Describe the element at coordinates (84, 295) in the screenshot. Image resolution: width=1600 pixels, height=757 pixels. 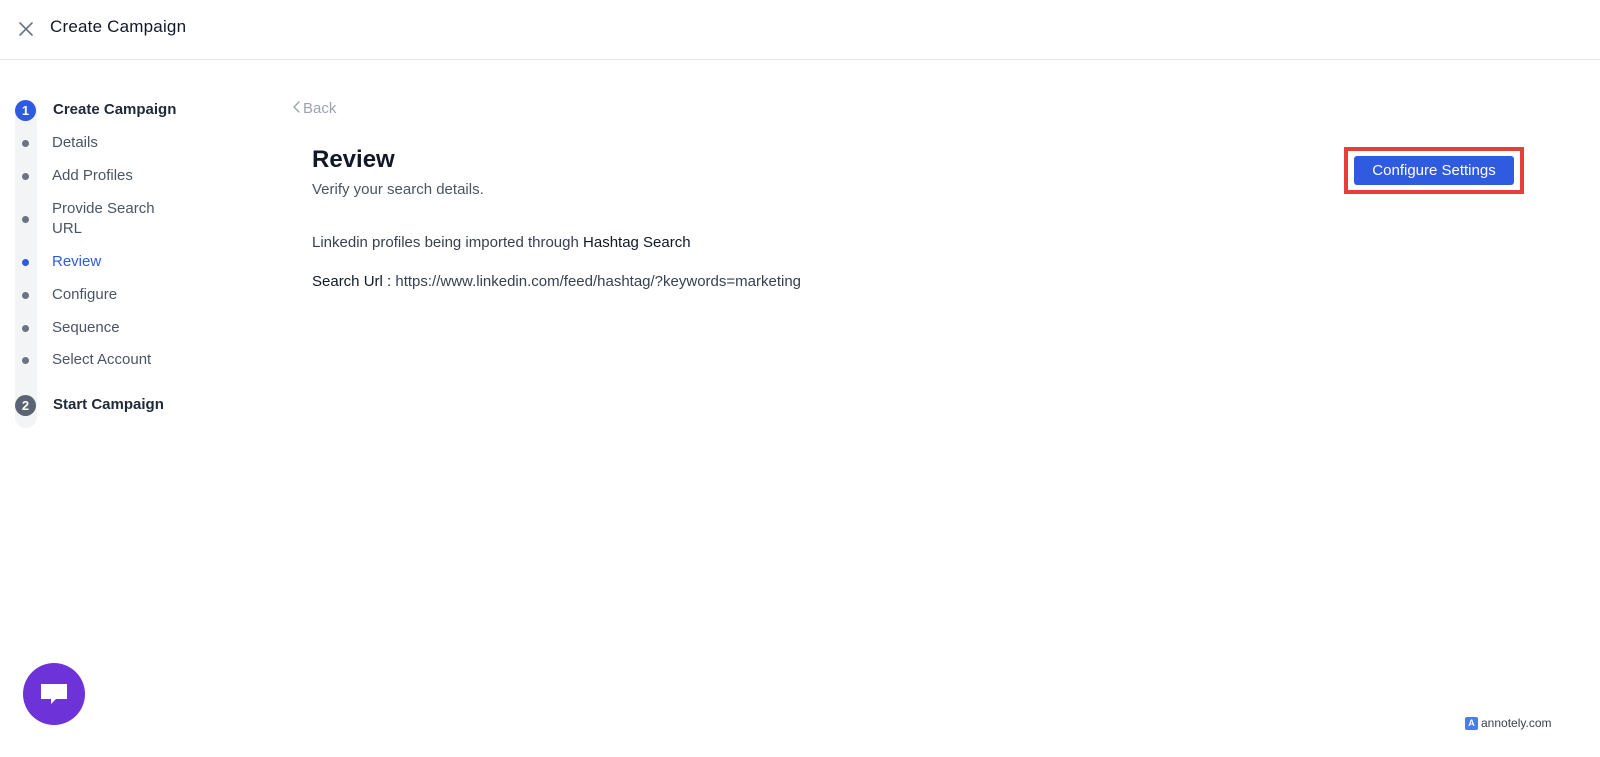
I see `step-item-configure: Configure` at that location.